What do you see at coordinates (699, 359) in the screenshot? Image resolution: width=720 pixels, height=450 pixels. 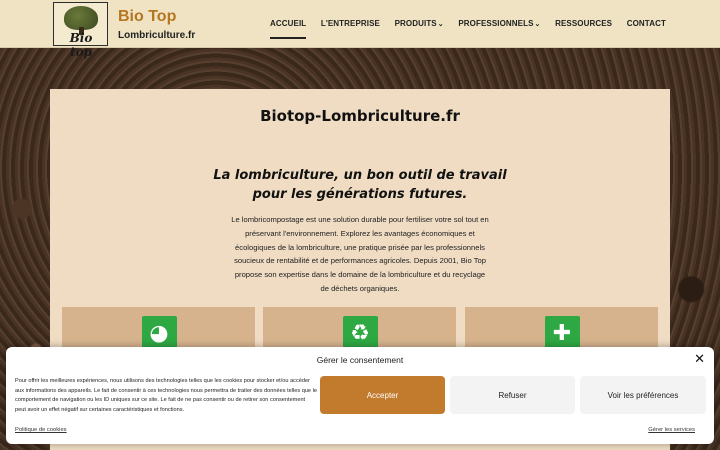 I see `close-icon: ✕` at bounding box center [699, 359].